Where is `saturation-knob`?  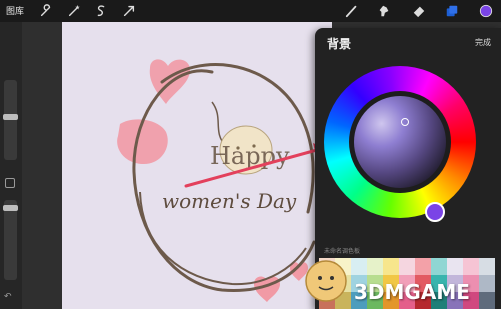
saturation-knob is located at coordinates (405, 122).